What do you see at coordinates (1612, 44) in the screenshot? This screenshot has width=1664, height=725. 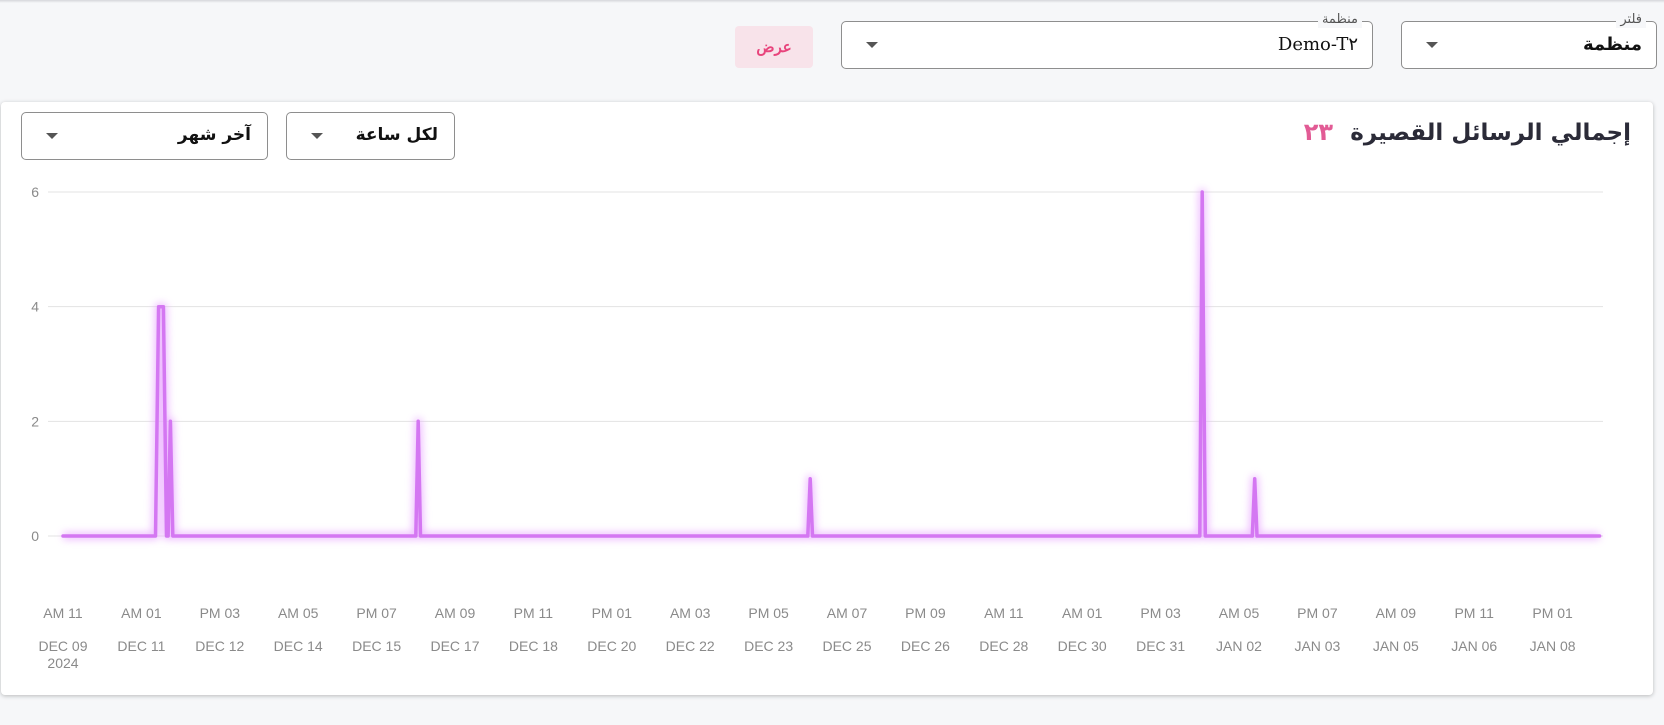 I see `filter-select-value: منظمة` at bounding box center [1612, 44].